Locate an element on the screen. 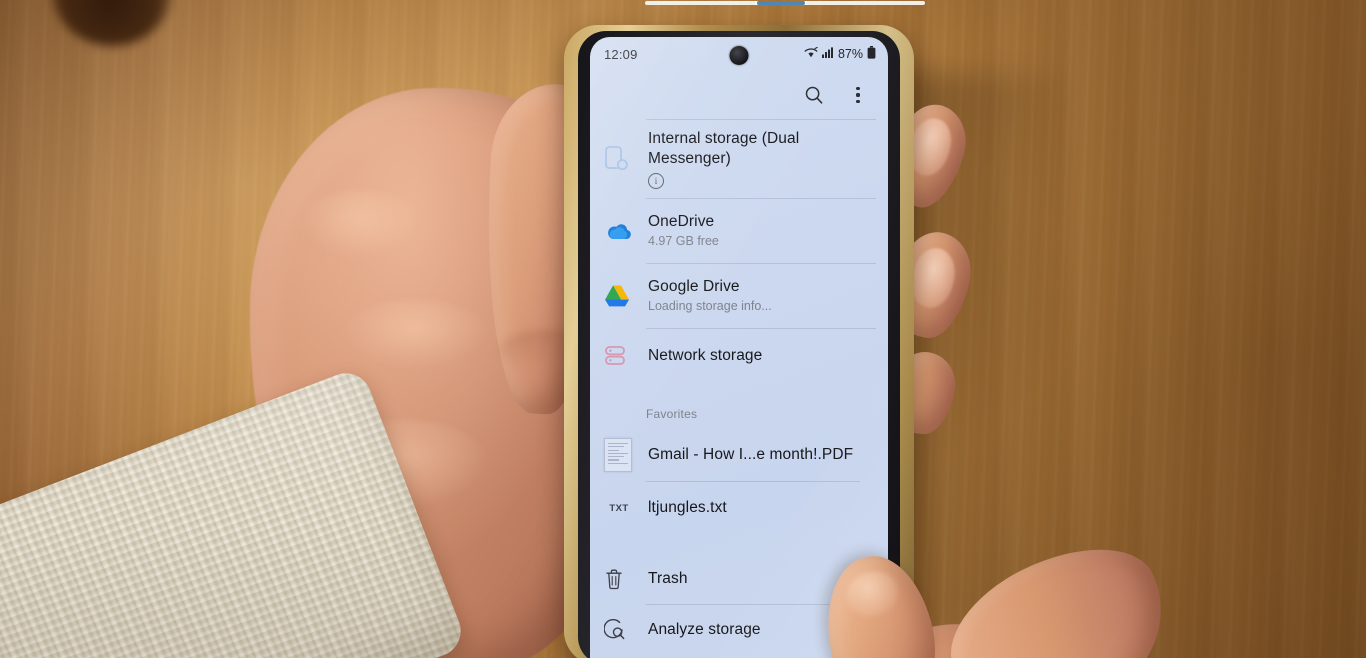 Image resolution: width=1366 pixels, height=658 pixels. list-item-internal-storage: Internal storage (Dual Messenger) i is located at coordinates (739, 159).